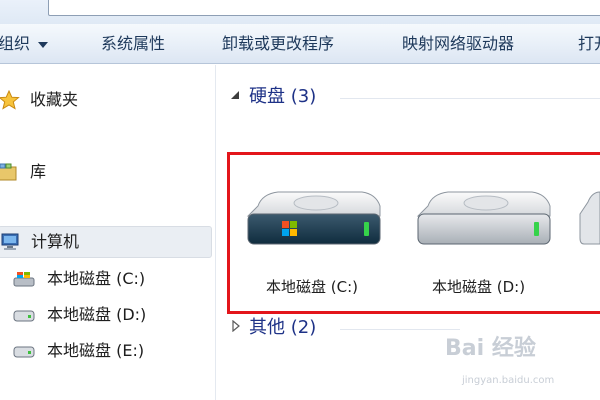 The height and width of the screenshot is (400, 600). Describe the element at coordinates (324, 8) in the screenshot. I see `address-bar` at that location.